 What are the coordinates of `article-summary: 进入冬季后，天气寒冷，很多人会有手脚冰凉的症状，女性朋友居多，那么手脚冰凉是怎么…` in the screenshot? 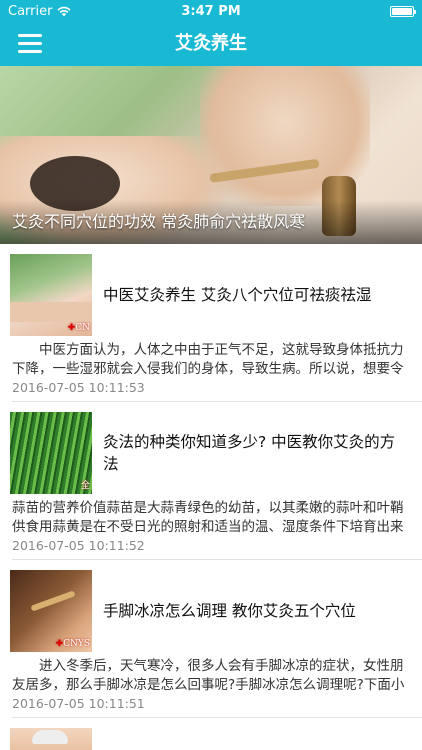 It's located at (208, 675).